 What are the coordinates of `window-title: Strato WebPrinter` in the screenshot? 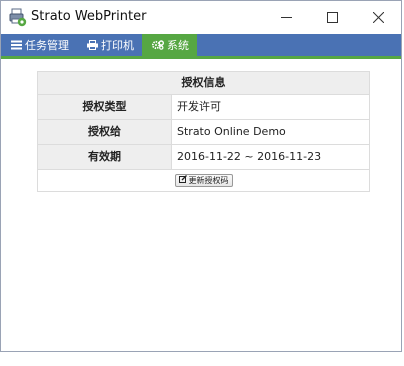 It's located at (89, 16).